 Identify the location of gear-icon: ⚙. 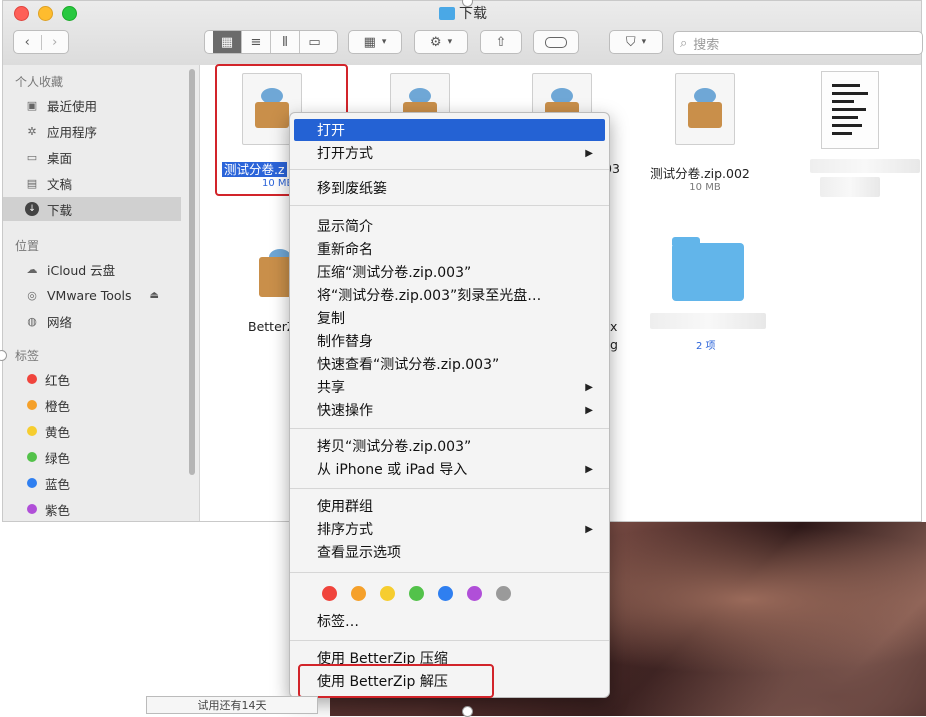
(435, 42).